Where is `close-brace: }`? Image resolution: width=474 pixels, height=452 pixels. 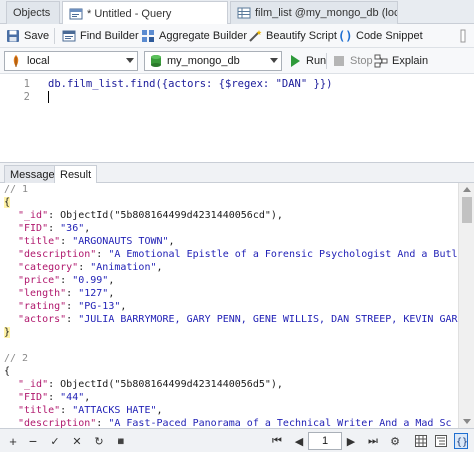 close-brace: } is located at coordinates (7, 332).